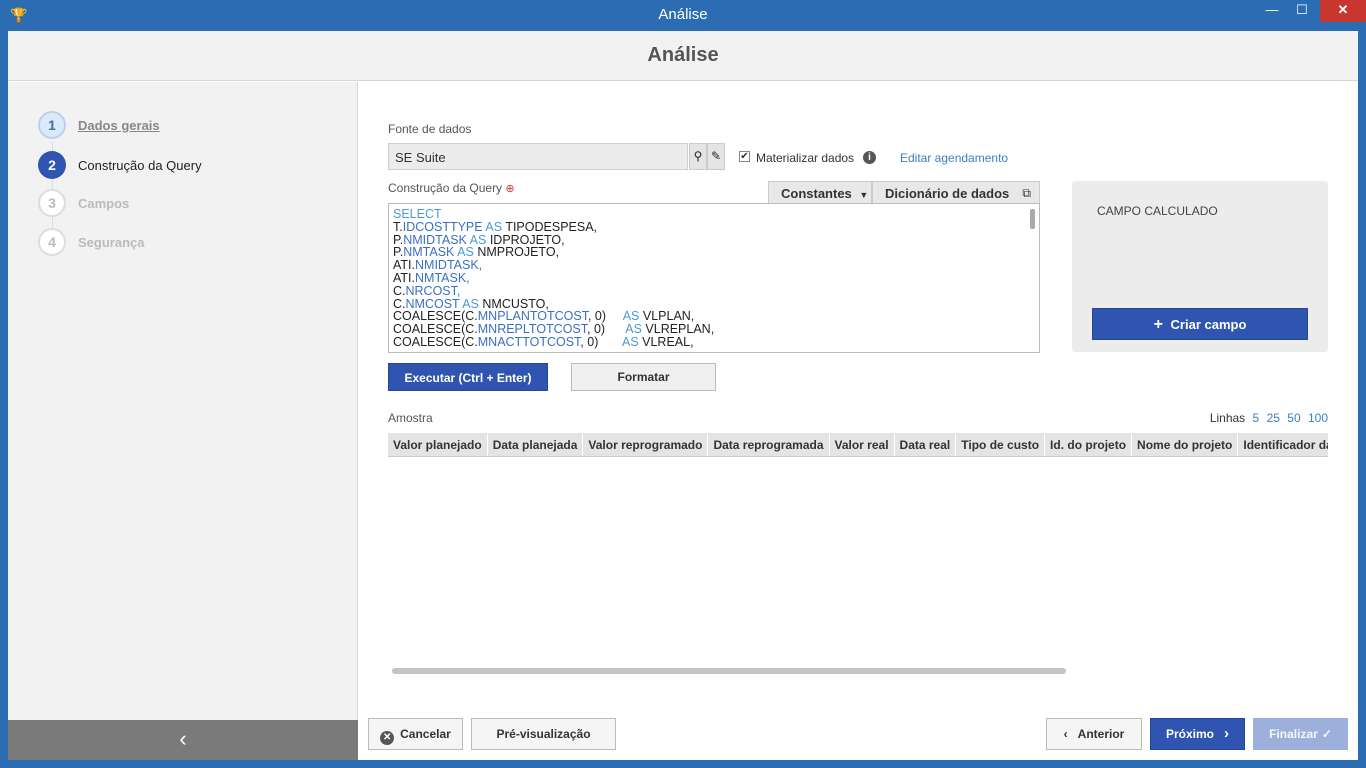 The width and height of the screenshot is (1366, 768). What do you see at coordinates (632, 341) in the screenshot?
I see `code-token: AS` at bounding box center [632, 341].